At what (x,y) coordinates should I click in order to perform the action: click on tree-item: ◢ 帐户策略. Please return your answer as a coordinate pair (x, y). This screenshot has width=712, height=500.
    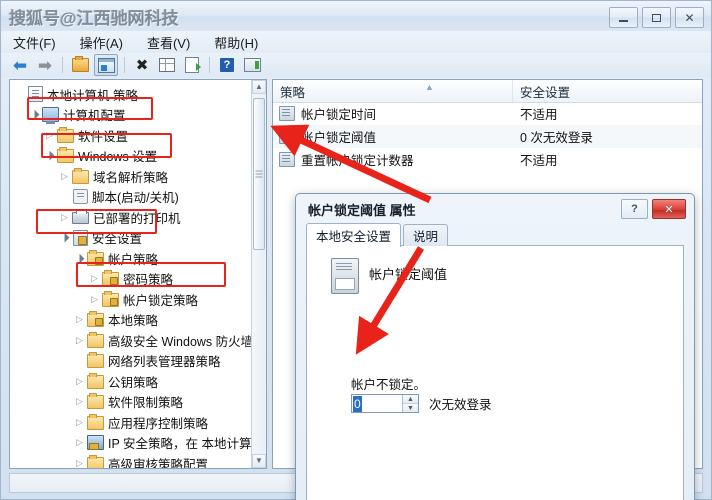
    Looking at the image, I should click on (133, 258).